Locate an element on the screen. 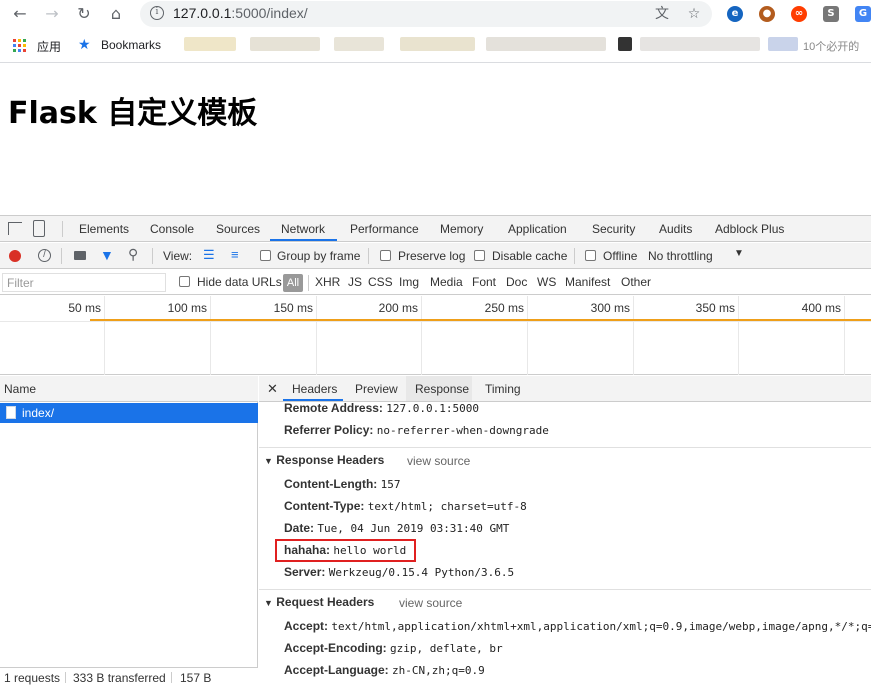 This screenshot has height=686, width=871. filter-type-manifest: Manifest is located at coordinates (587, 282).